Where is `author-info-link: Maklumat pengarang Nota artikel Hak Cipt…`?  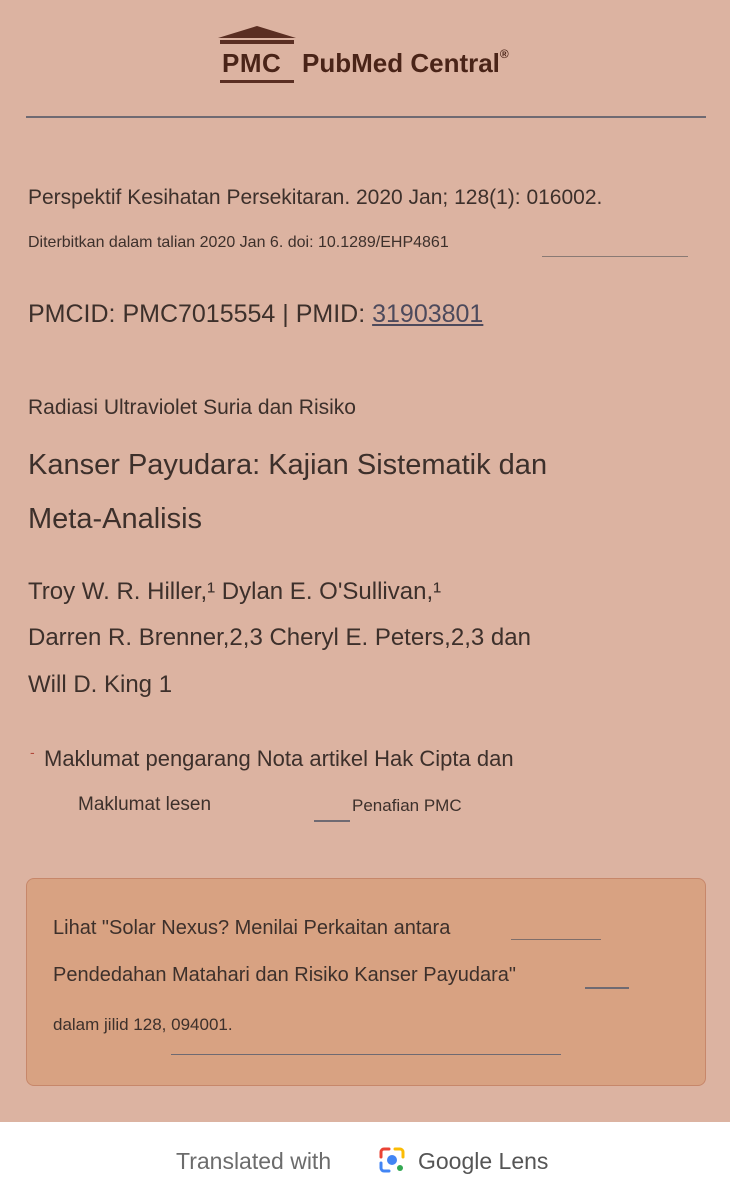
author-info-link: Maklumat pengarang Nota artikel Hak Cipt… is located at coordinates (279, 759).